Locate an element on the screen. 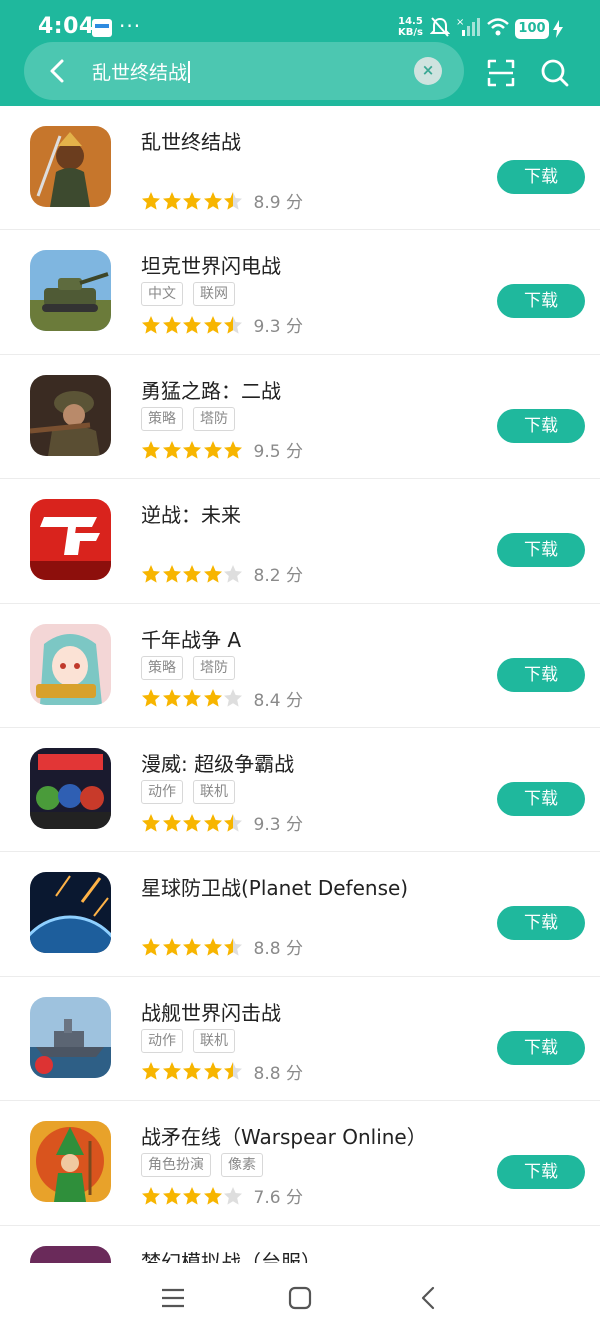  app-name: 战矛在线（Warspear Online） is located at coordinates (284, 1135).